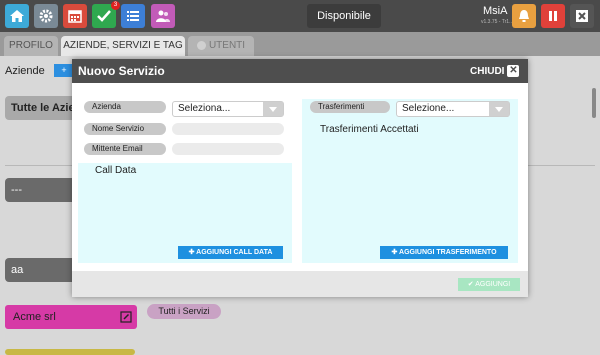  I want to click on home-button, so click(17, 16).